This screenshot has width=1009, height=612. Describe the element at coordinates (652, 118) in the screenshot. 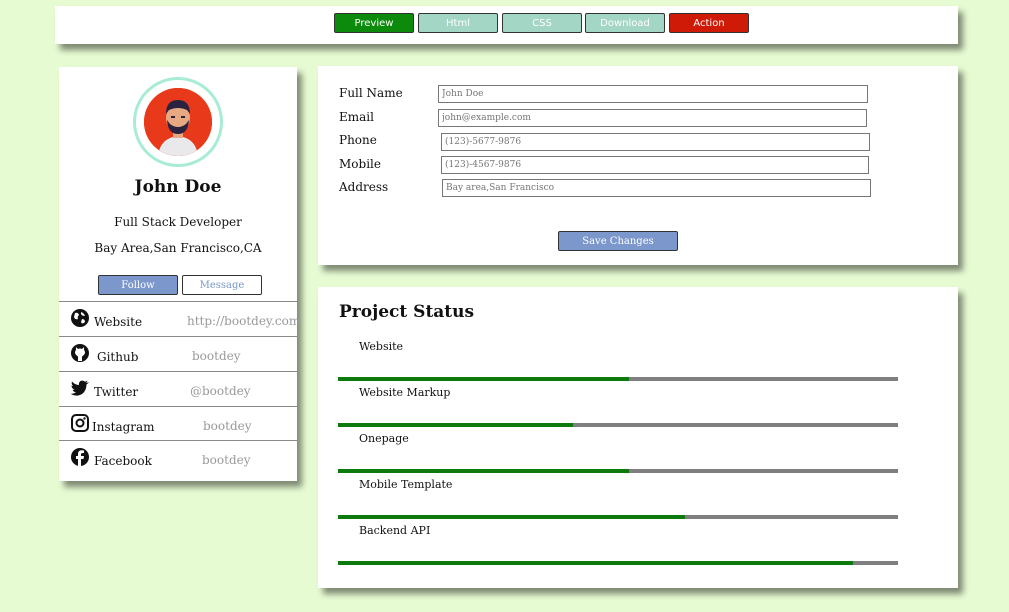

I see `email-field` at that location.